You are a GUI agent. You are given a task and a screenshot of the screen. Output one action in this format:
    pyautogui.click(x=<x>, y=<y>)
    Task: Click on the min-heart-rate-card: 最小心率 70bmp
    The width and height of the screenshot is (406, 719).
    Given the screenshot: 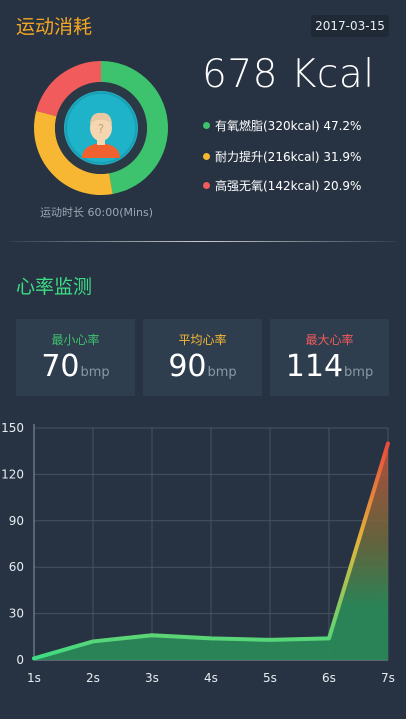 What is the action you would take?
    pyautogui.click(x=75, y=357)
    